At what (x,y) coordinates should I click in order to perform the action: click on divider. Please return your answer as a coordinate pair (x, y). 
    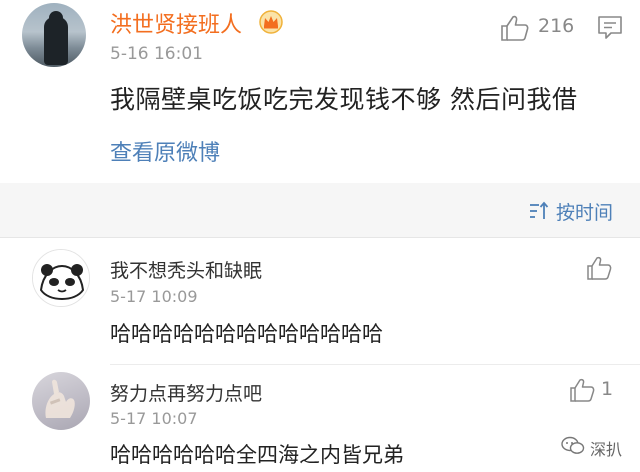
    Looking at the image, I should click on (320, 237).